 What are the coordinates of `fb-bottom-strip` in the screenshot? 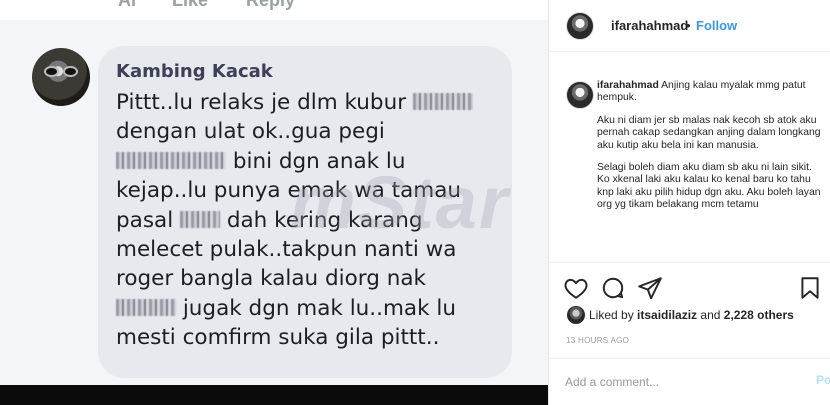 It's located at (274, 395).